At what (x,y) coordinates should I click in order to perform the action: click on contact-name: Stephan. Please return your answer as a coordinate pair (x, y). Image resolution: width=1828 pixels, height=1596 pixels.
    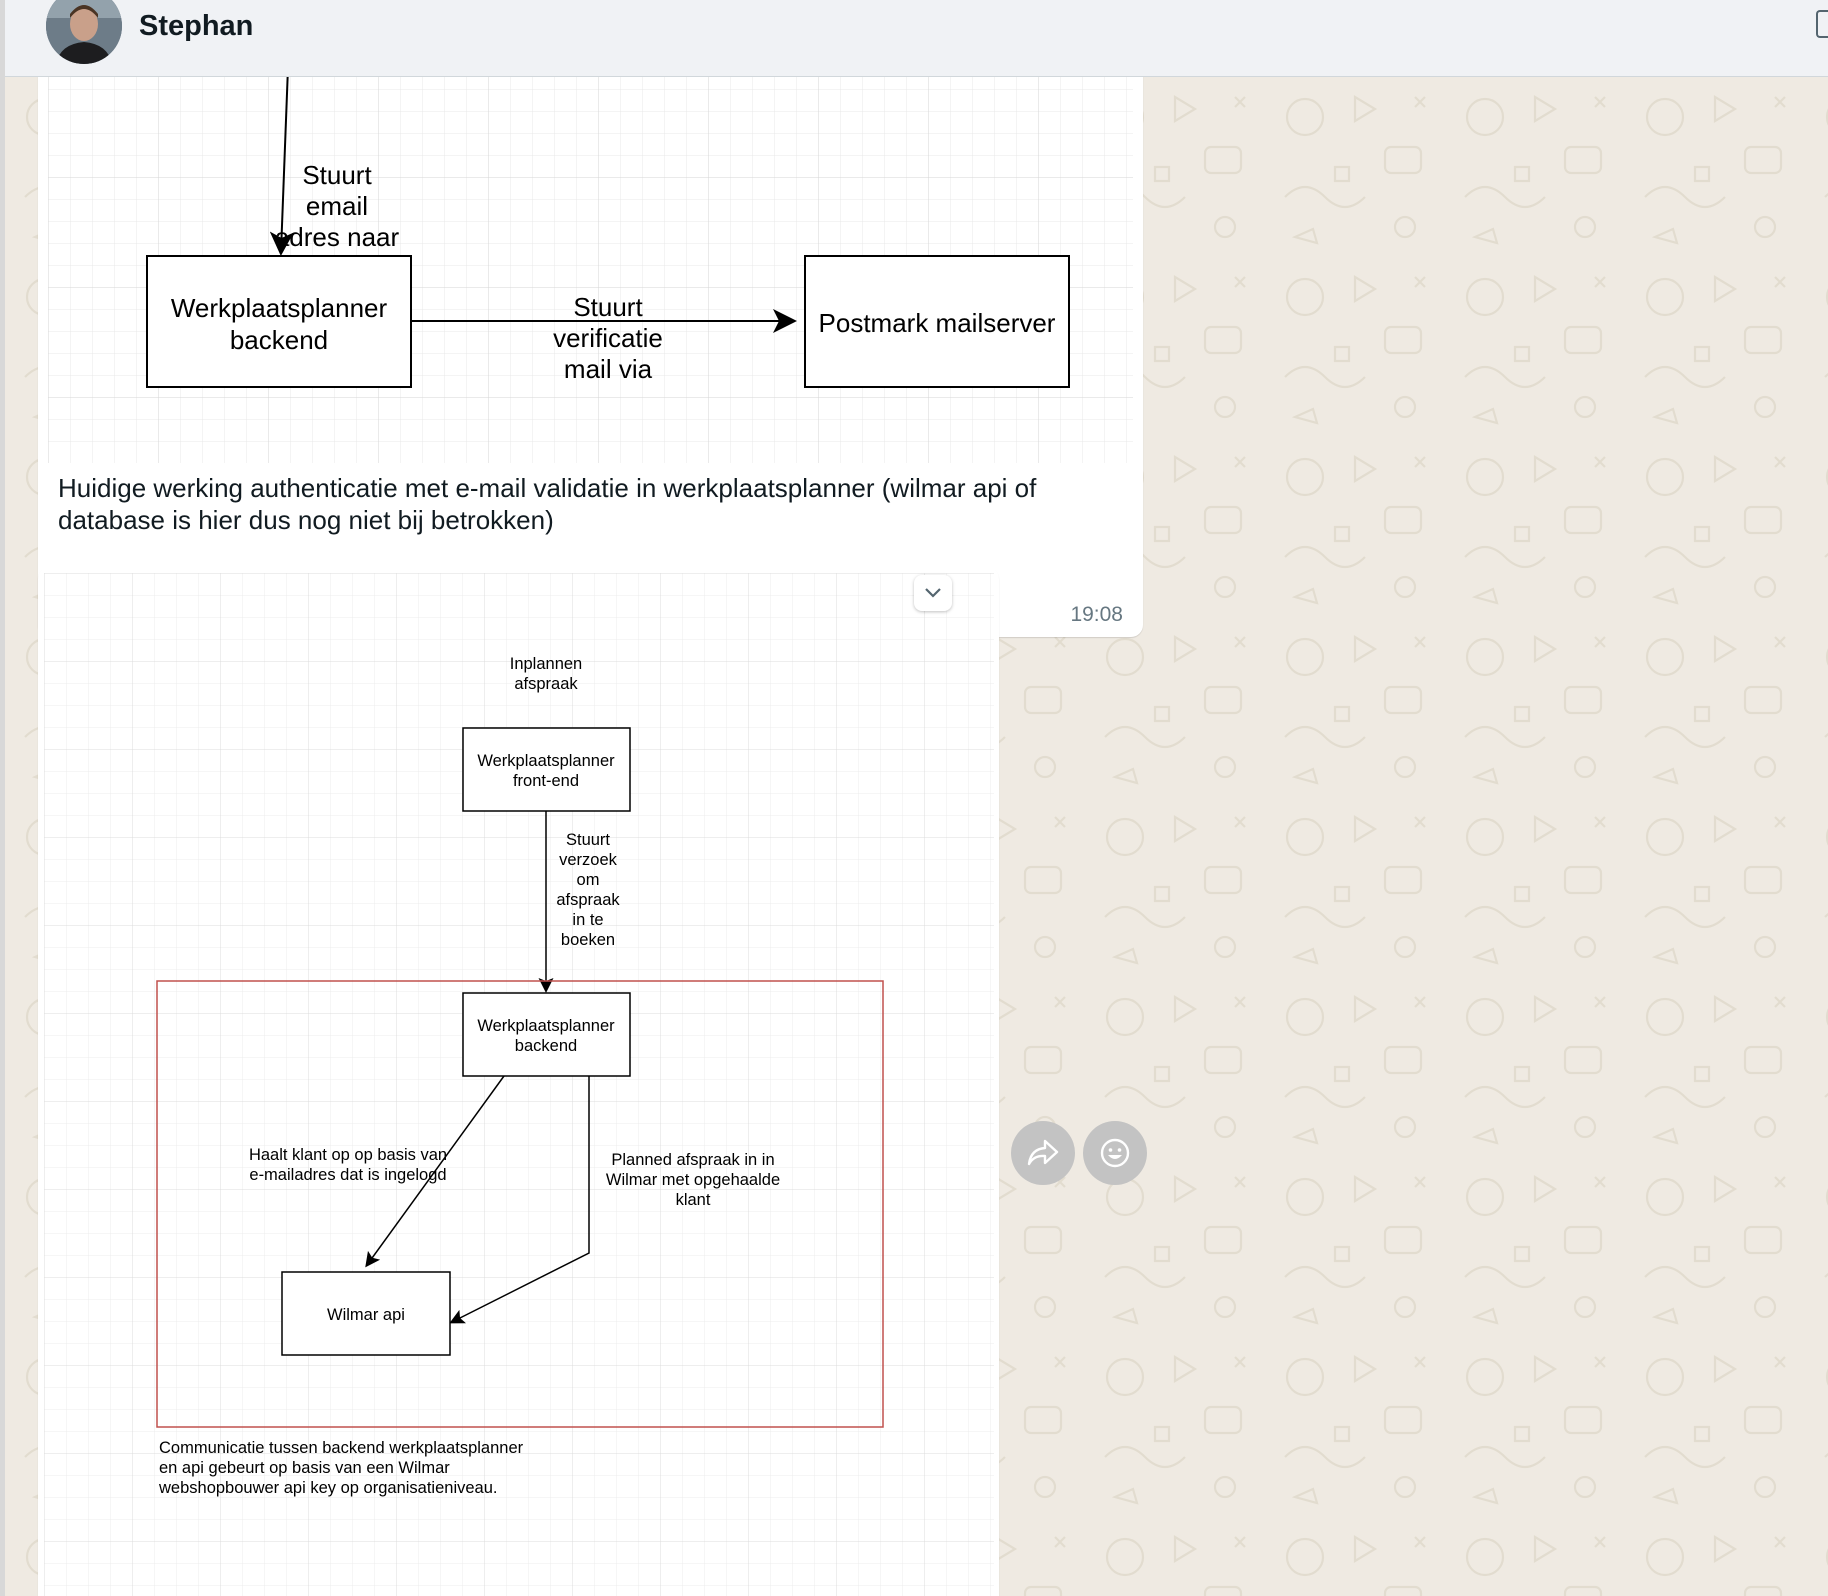
    Looking at the image, I should click on (196, 26).